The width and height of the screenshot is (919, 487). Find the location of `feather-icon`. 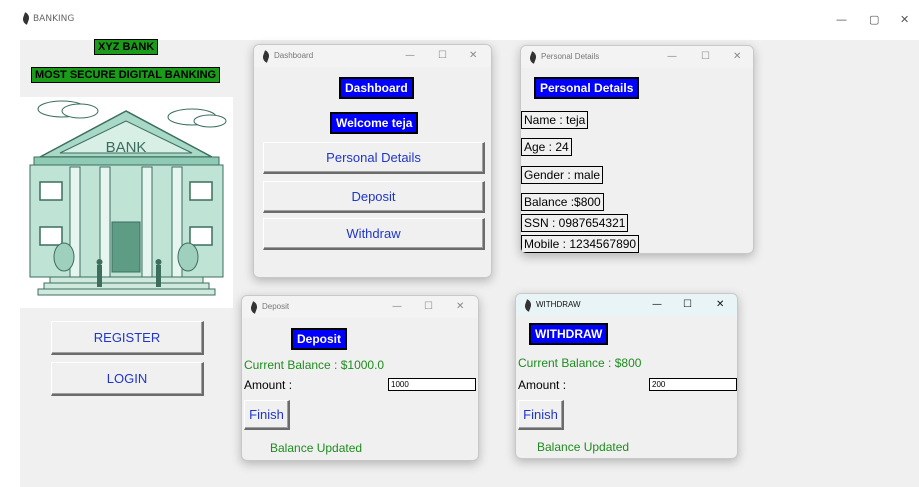

feather-icon is located at coordinates (26, 18).